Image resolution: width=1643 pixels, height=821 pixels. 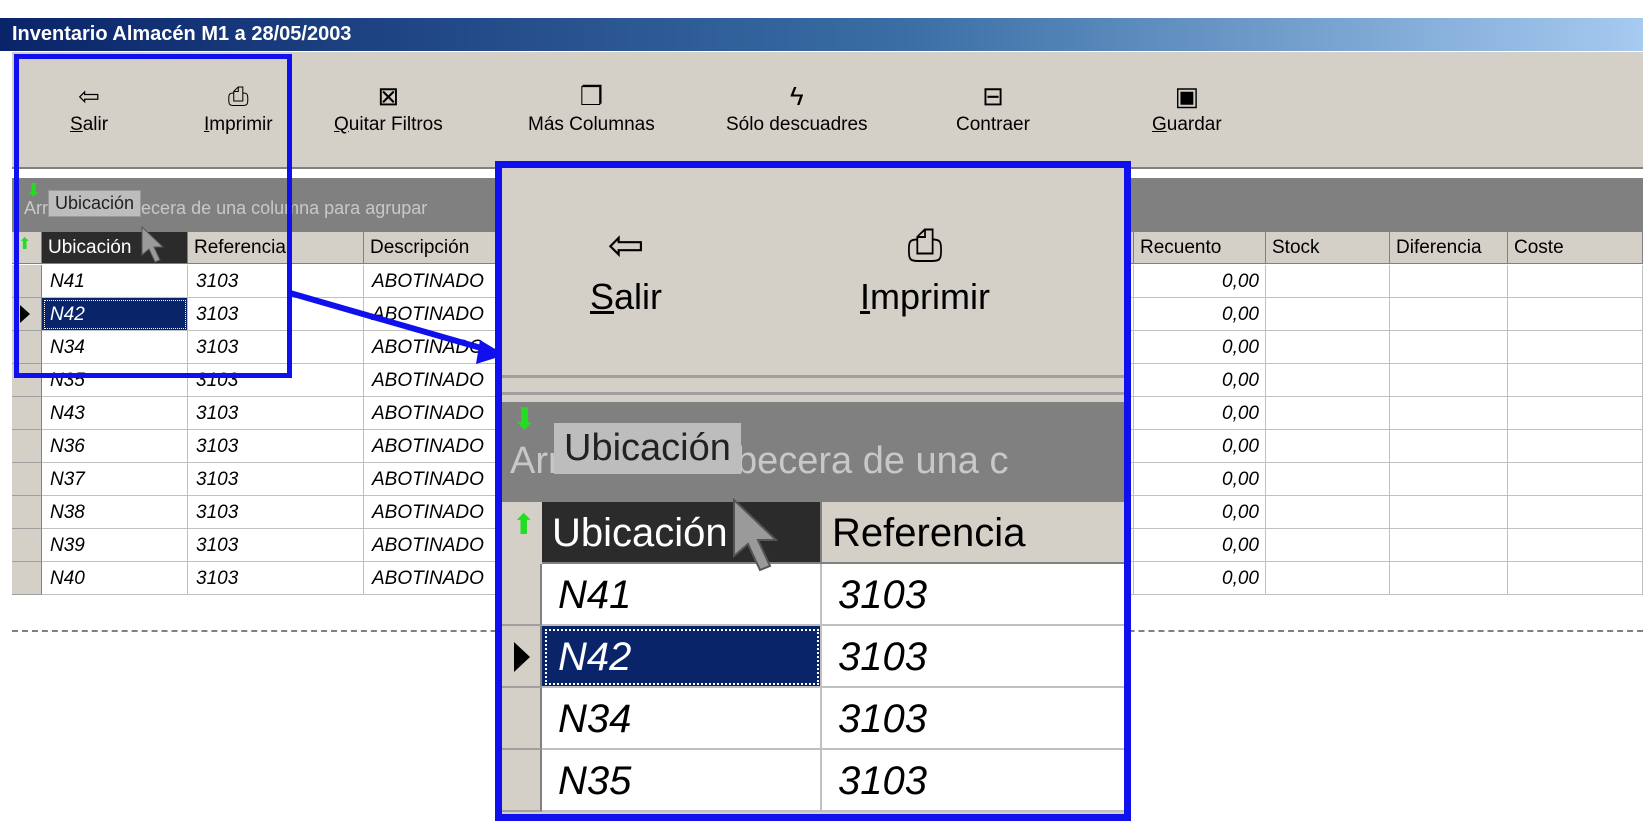 I want to click on zoom-toolbar-separator, so click(x=813, y=385).